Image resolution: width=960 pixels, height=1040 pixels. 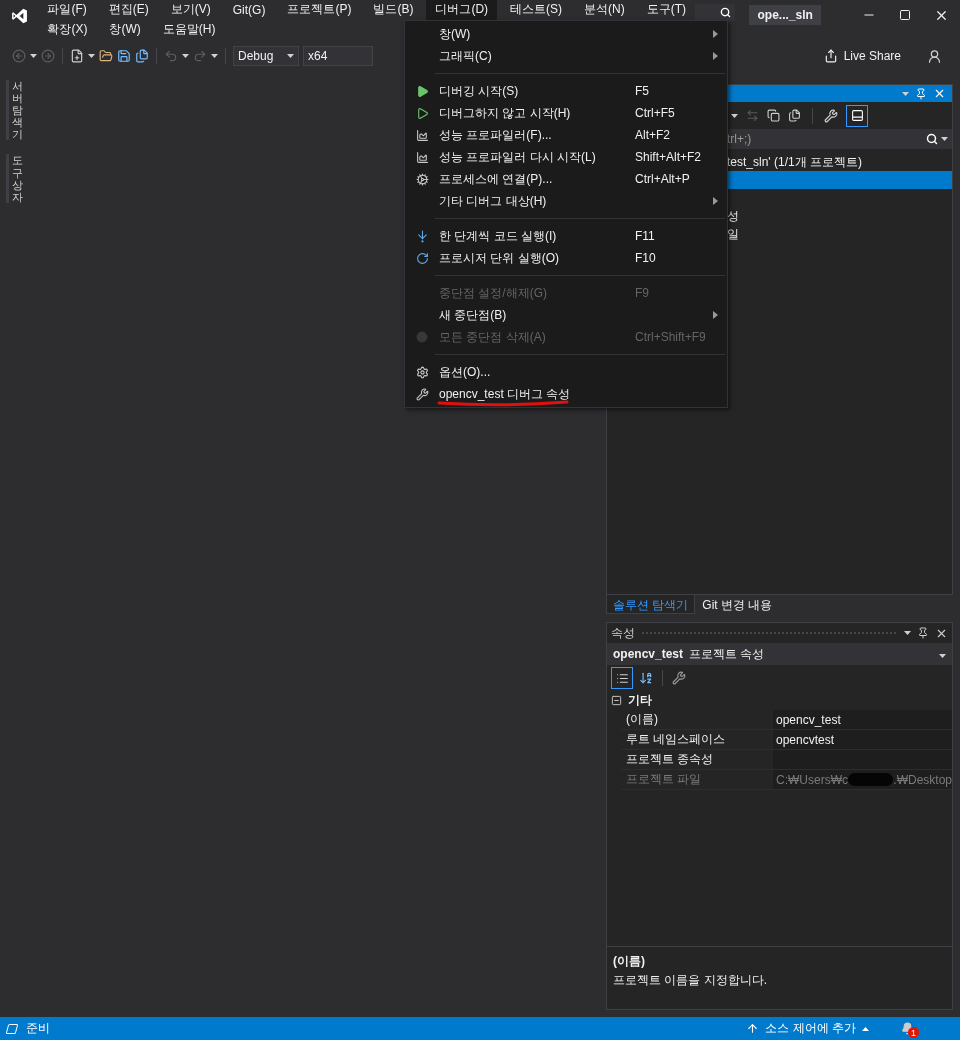 I want to click on menu-item: 프로젝트(P), so click(x=319, y=10).